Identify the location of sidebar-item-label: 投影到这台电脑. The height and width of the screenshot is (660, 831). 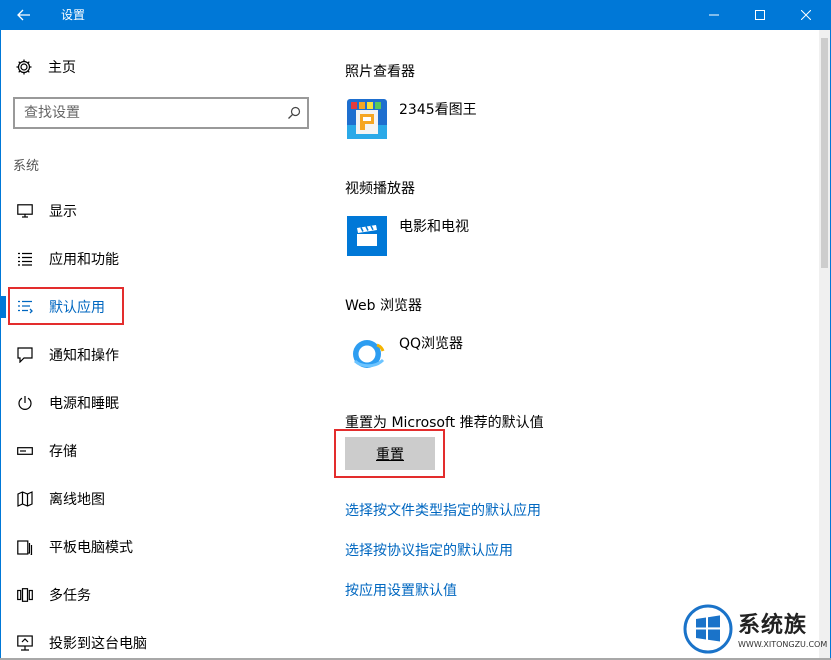
(98, 644).